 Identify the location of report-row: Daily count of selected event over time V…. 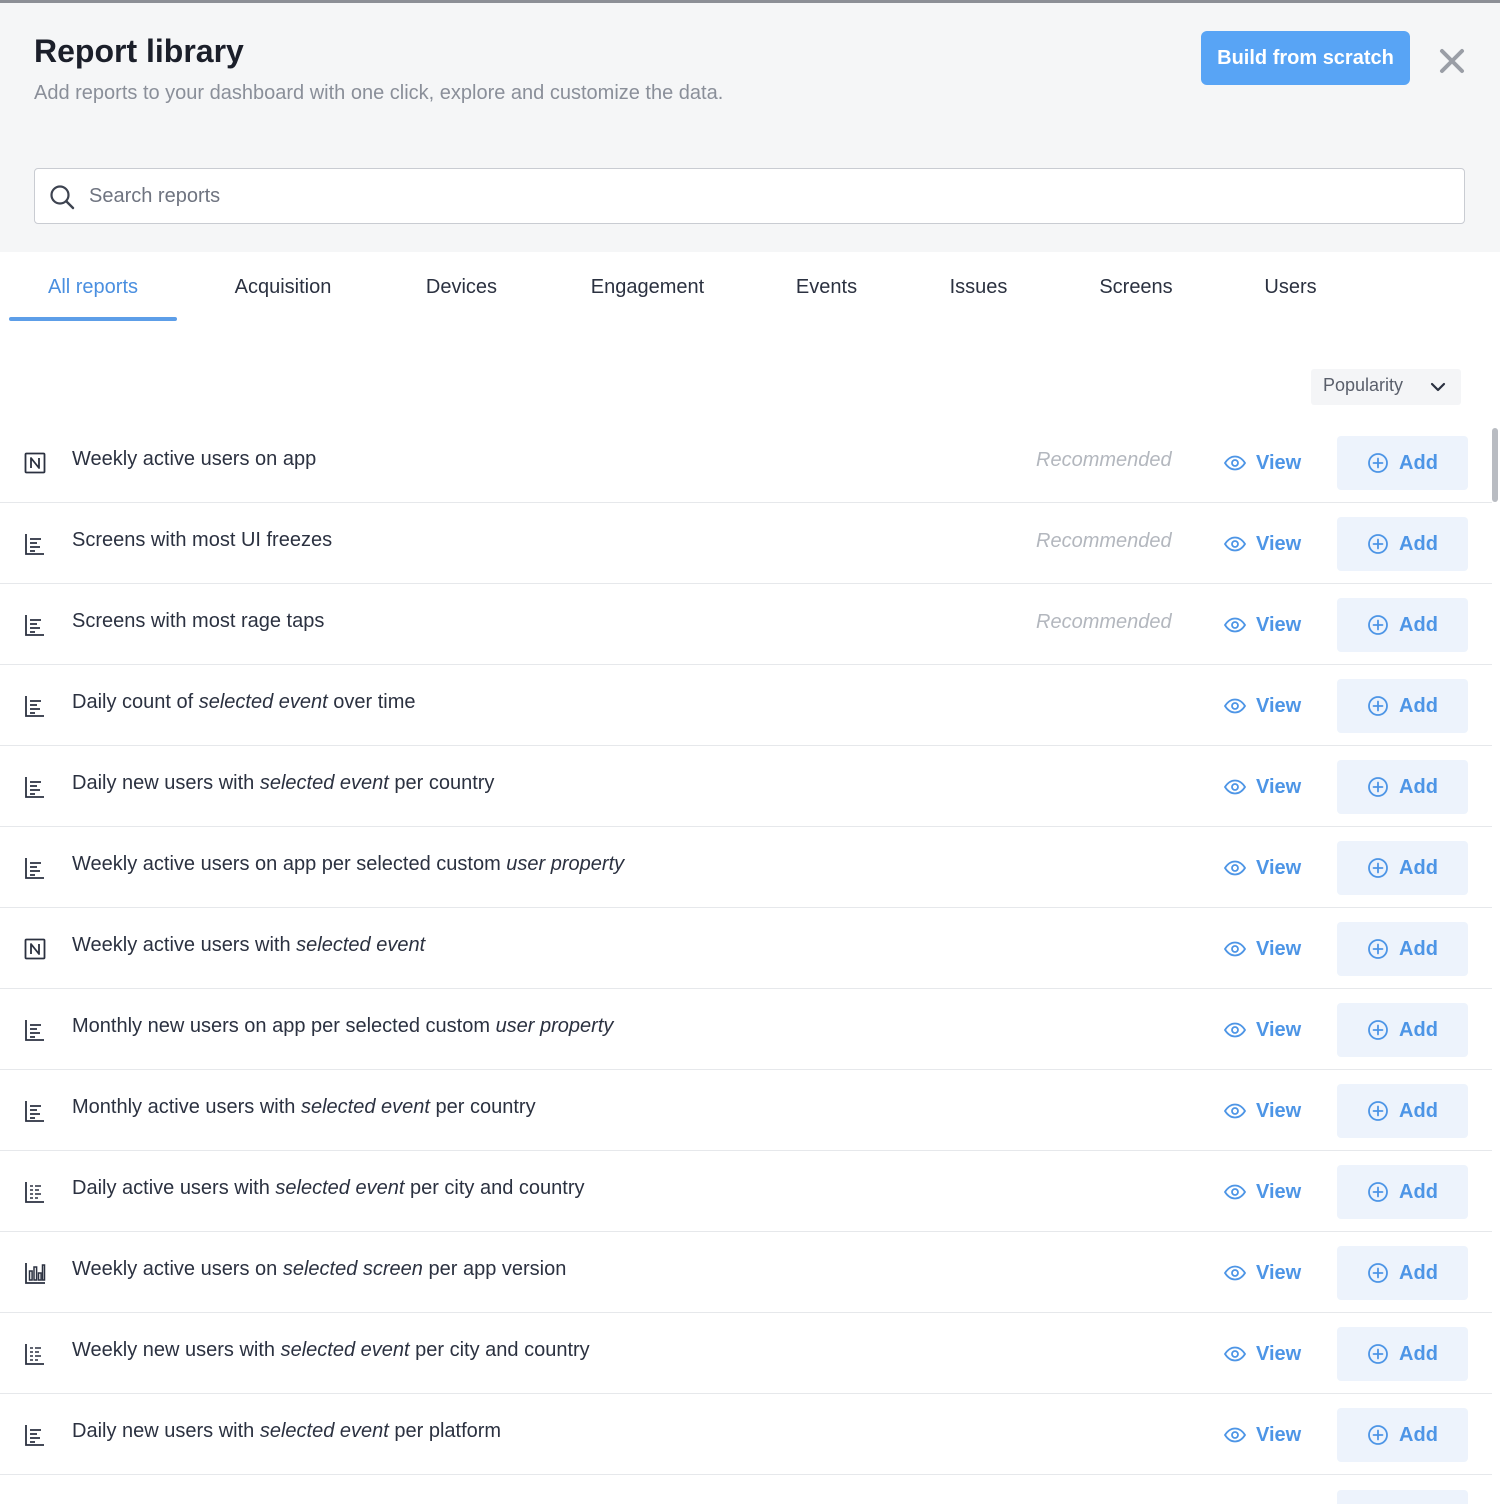
(746, 705).